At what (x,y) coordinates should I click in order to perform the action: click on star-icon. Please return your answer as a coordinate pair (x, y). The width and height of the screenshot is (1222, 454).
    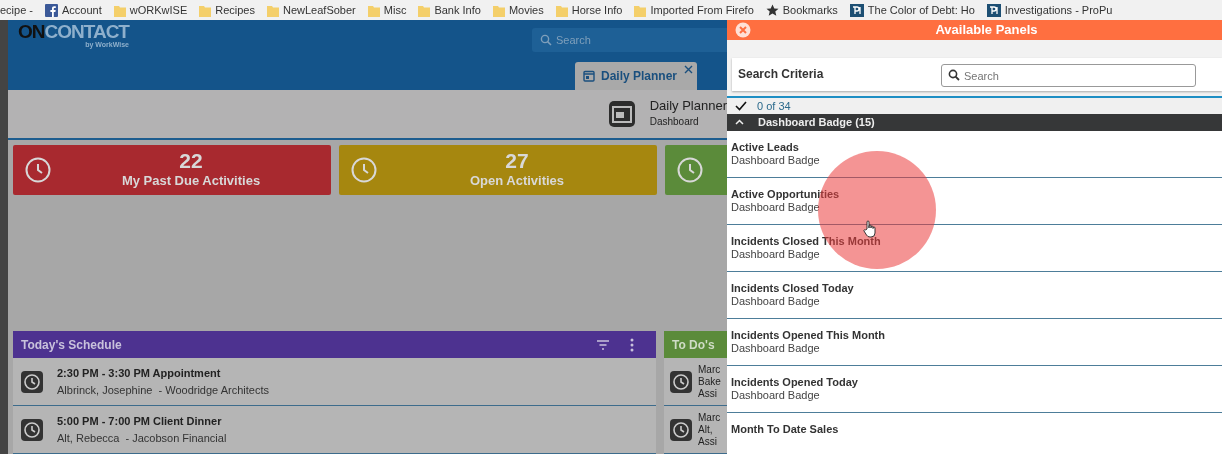
    Looking at the image, I should click on (772, 10).